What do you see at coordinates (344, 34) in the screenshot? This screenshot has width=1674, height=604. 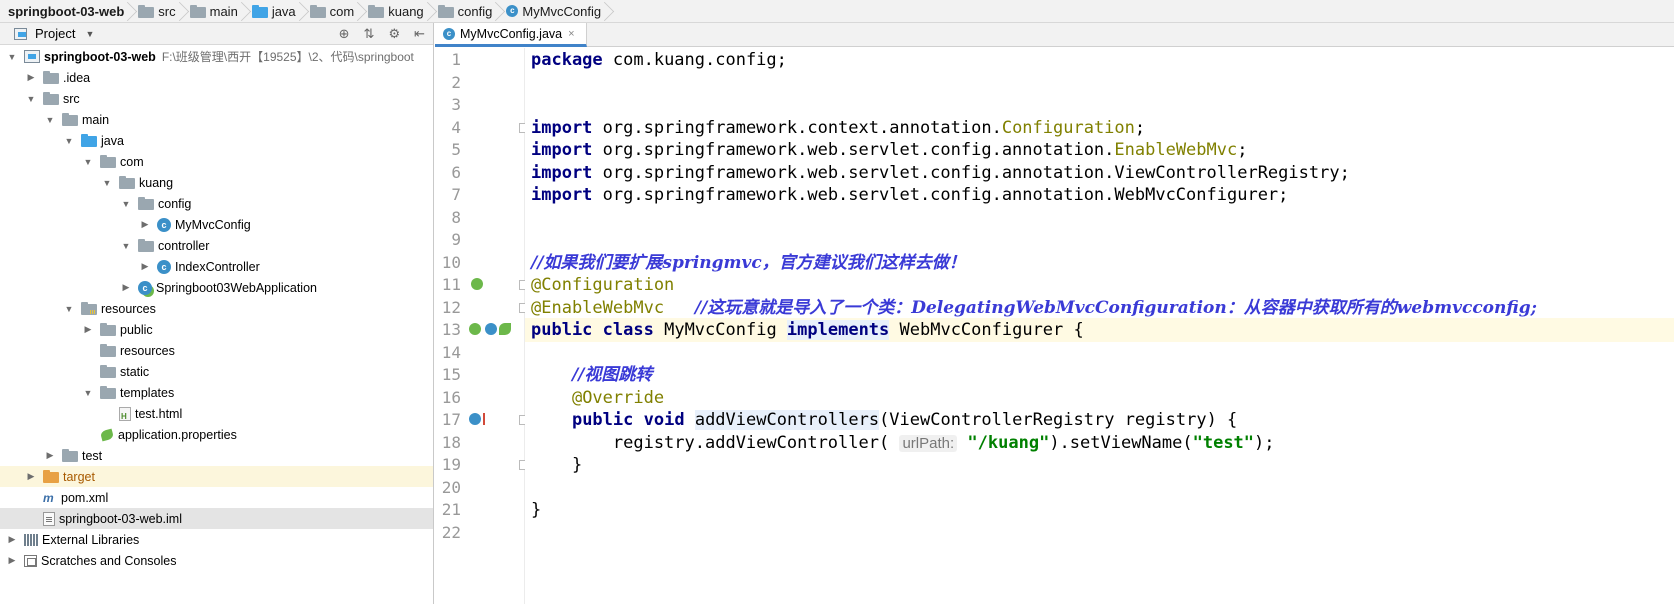 I see `locate-icon: ⊕` at bounding box center [344, 34].